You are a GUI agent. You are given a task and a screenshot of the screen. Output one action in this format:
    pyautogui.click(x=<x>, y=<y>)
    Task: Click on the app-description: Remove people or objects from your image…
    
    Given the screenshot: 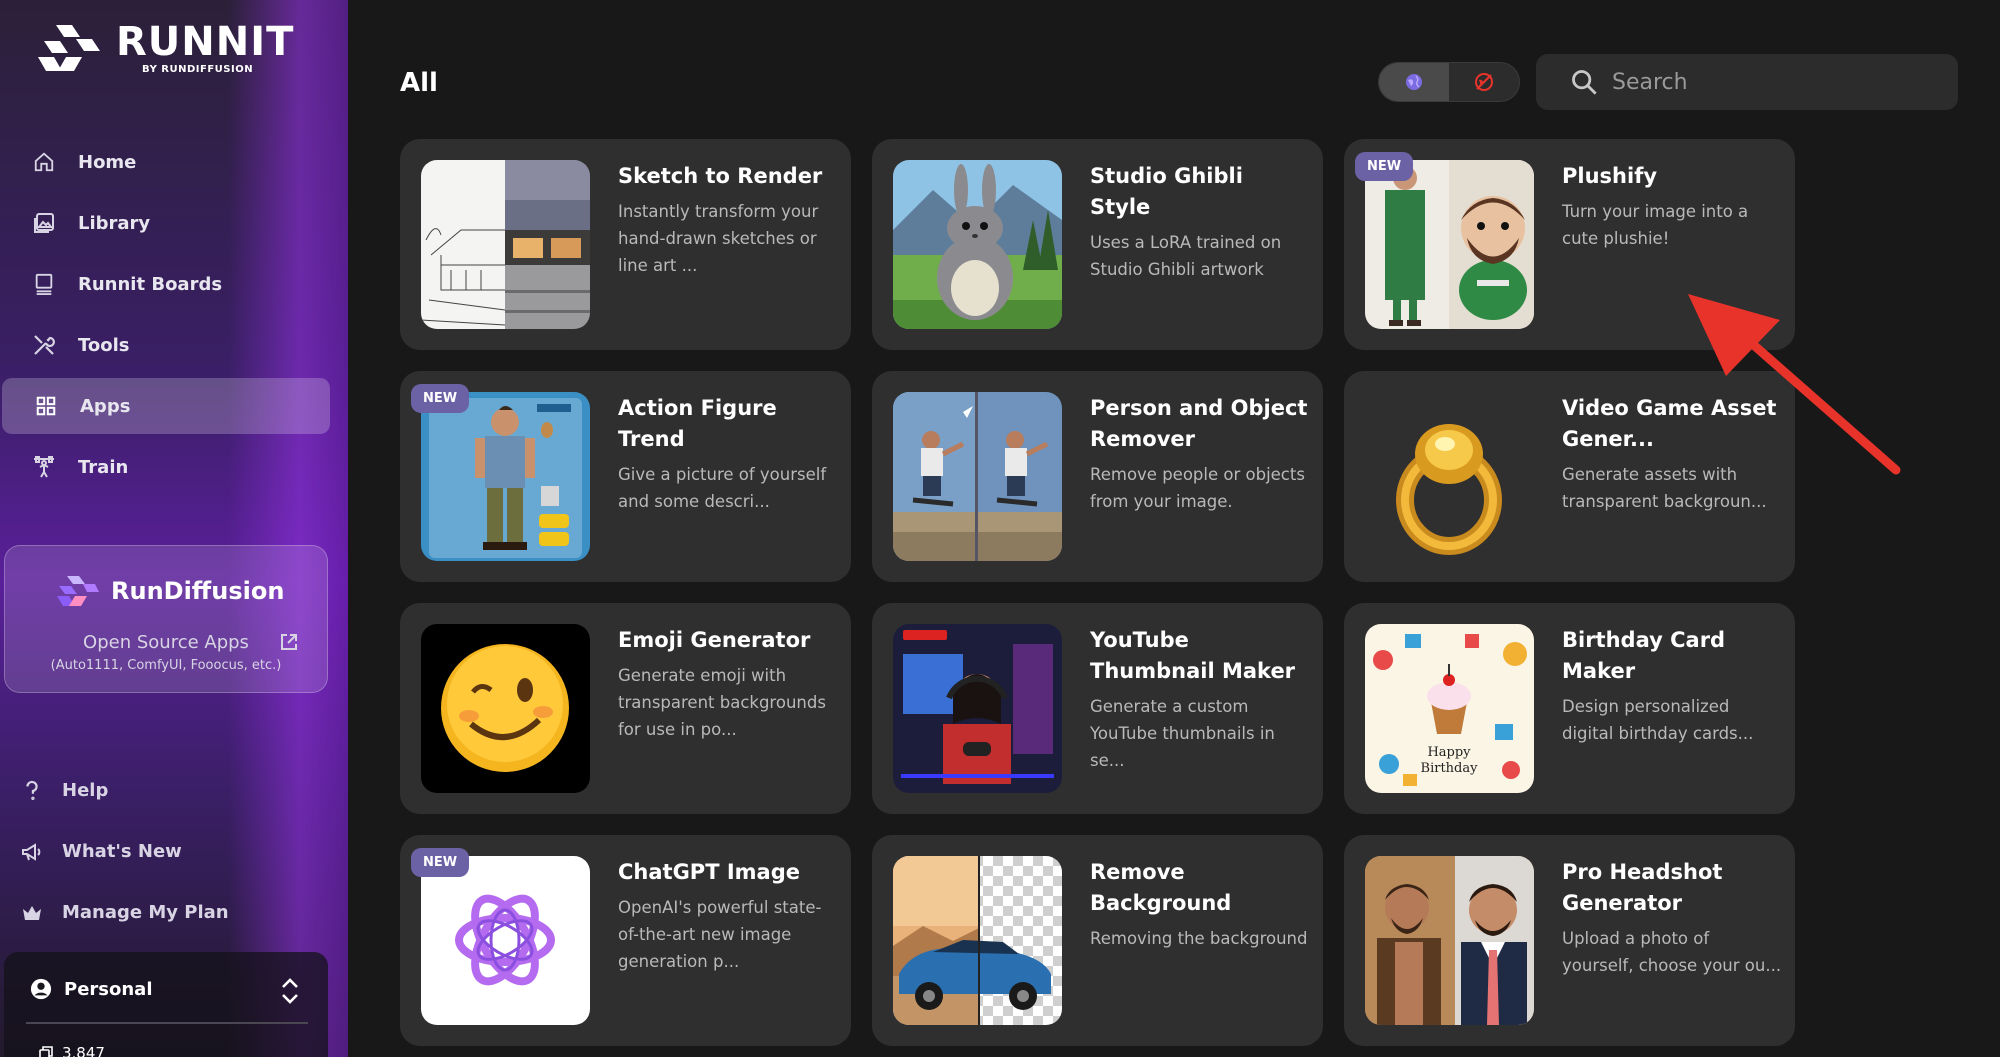 What is the action you would take?
    pyautogui.click(x=1197, y=488)
    